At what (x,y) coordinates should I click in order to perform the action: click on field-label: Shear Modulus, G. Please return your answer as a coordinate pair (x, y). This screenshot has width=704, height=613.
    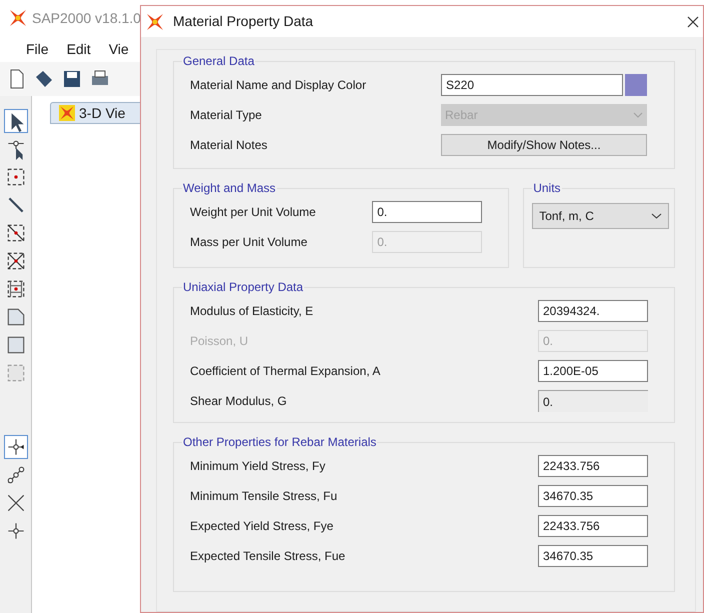
    Looking at the image, I should click on (238, 401).